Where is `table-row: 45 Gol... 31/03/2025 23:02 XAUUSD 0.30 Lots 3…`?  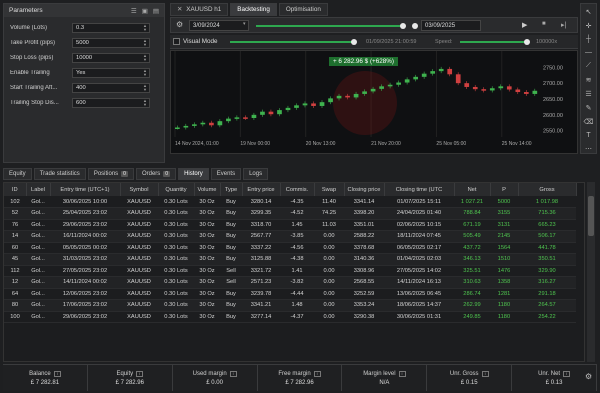
table-row: 45 Gol... 31/03/2025 23:02 XAUUSD 0.30 Lots 3… is located at coordinates (290, 259).